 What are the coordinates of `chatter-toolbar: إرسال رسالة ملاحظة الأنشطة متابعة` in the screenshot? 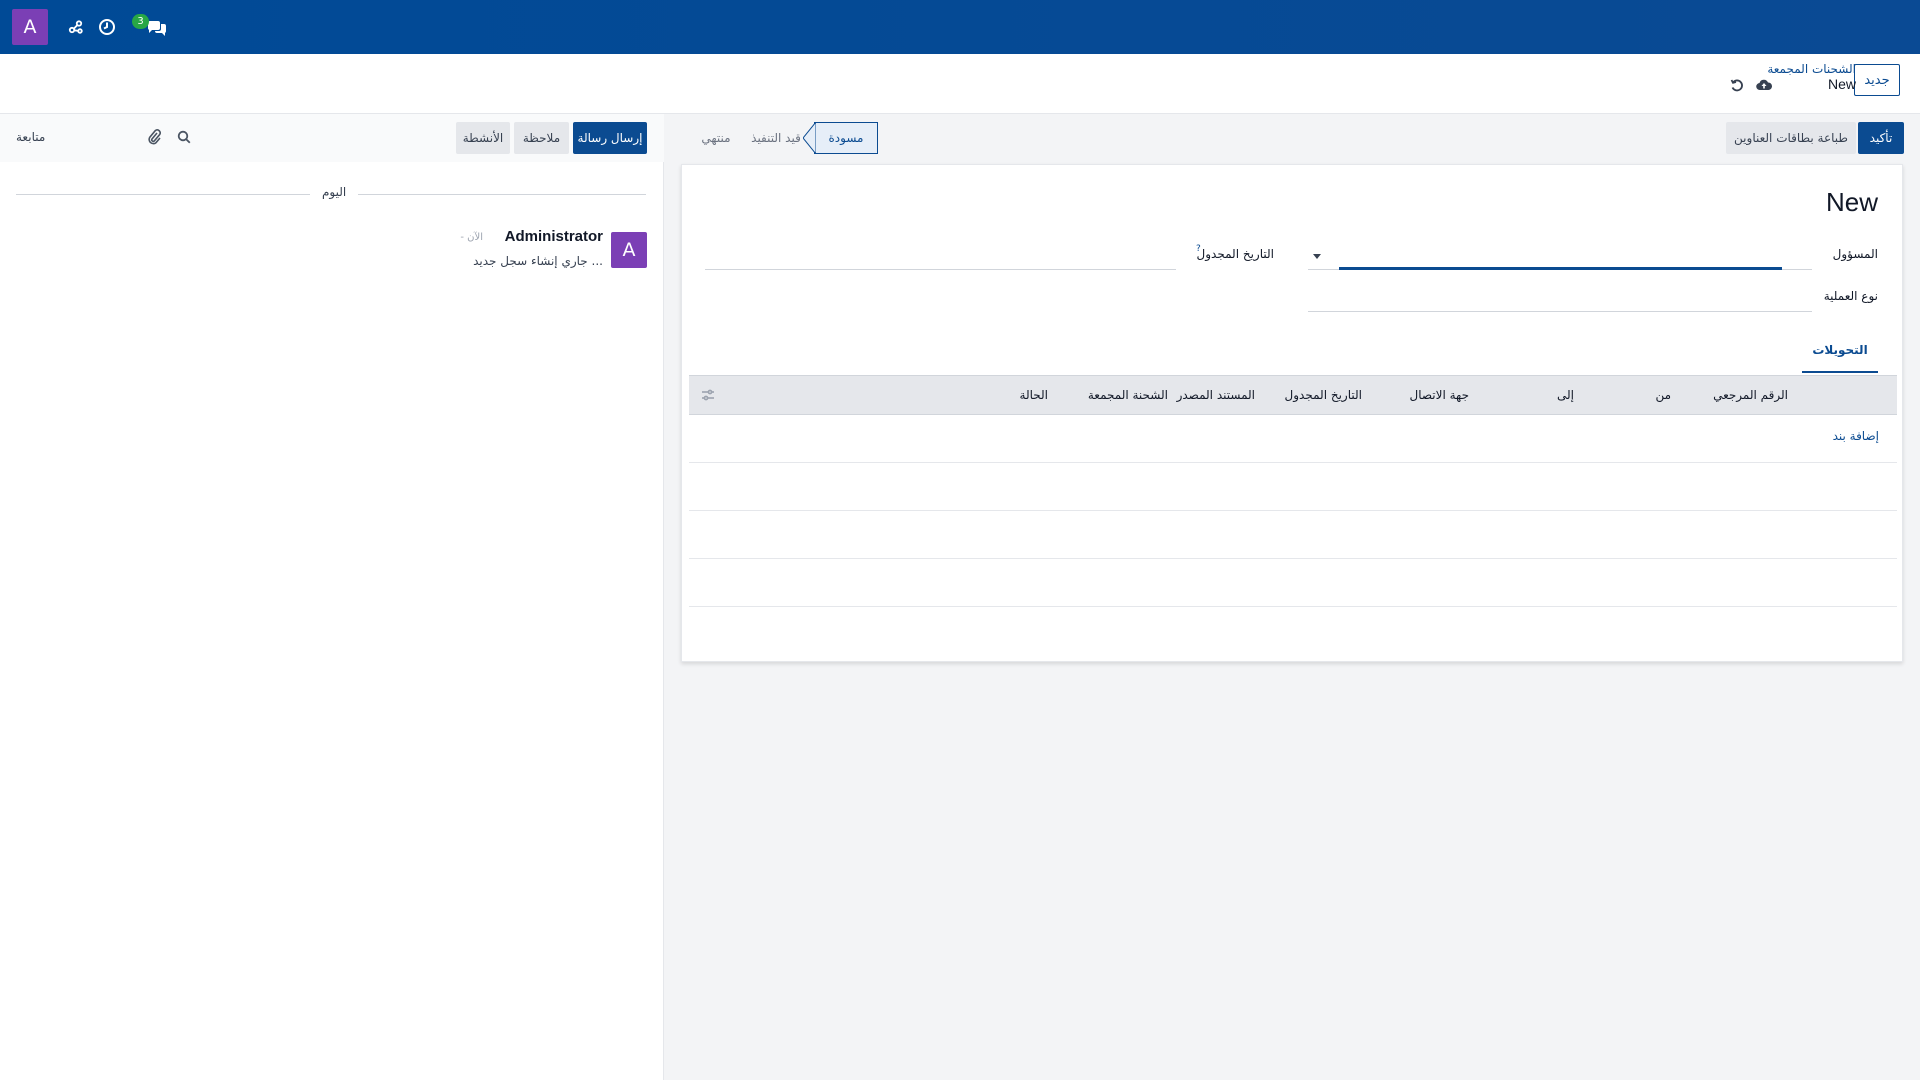 It's located at (332, 138).